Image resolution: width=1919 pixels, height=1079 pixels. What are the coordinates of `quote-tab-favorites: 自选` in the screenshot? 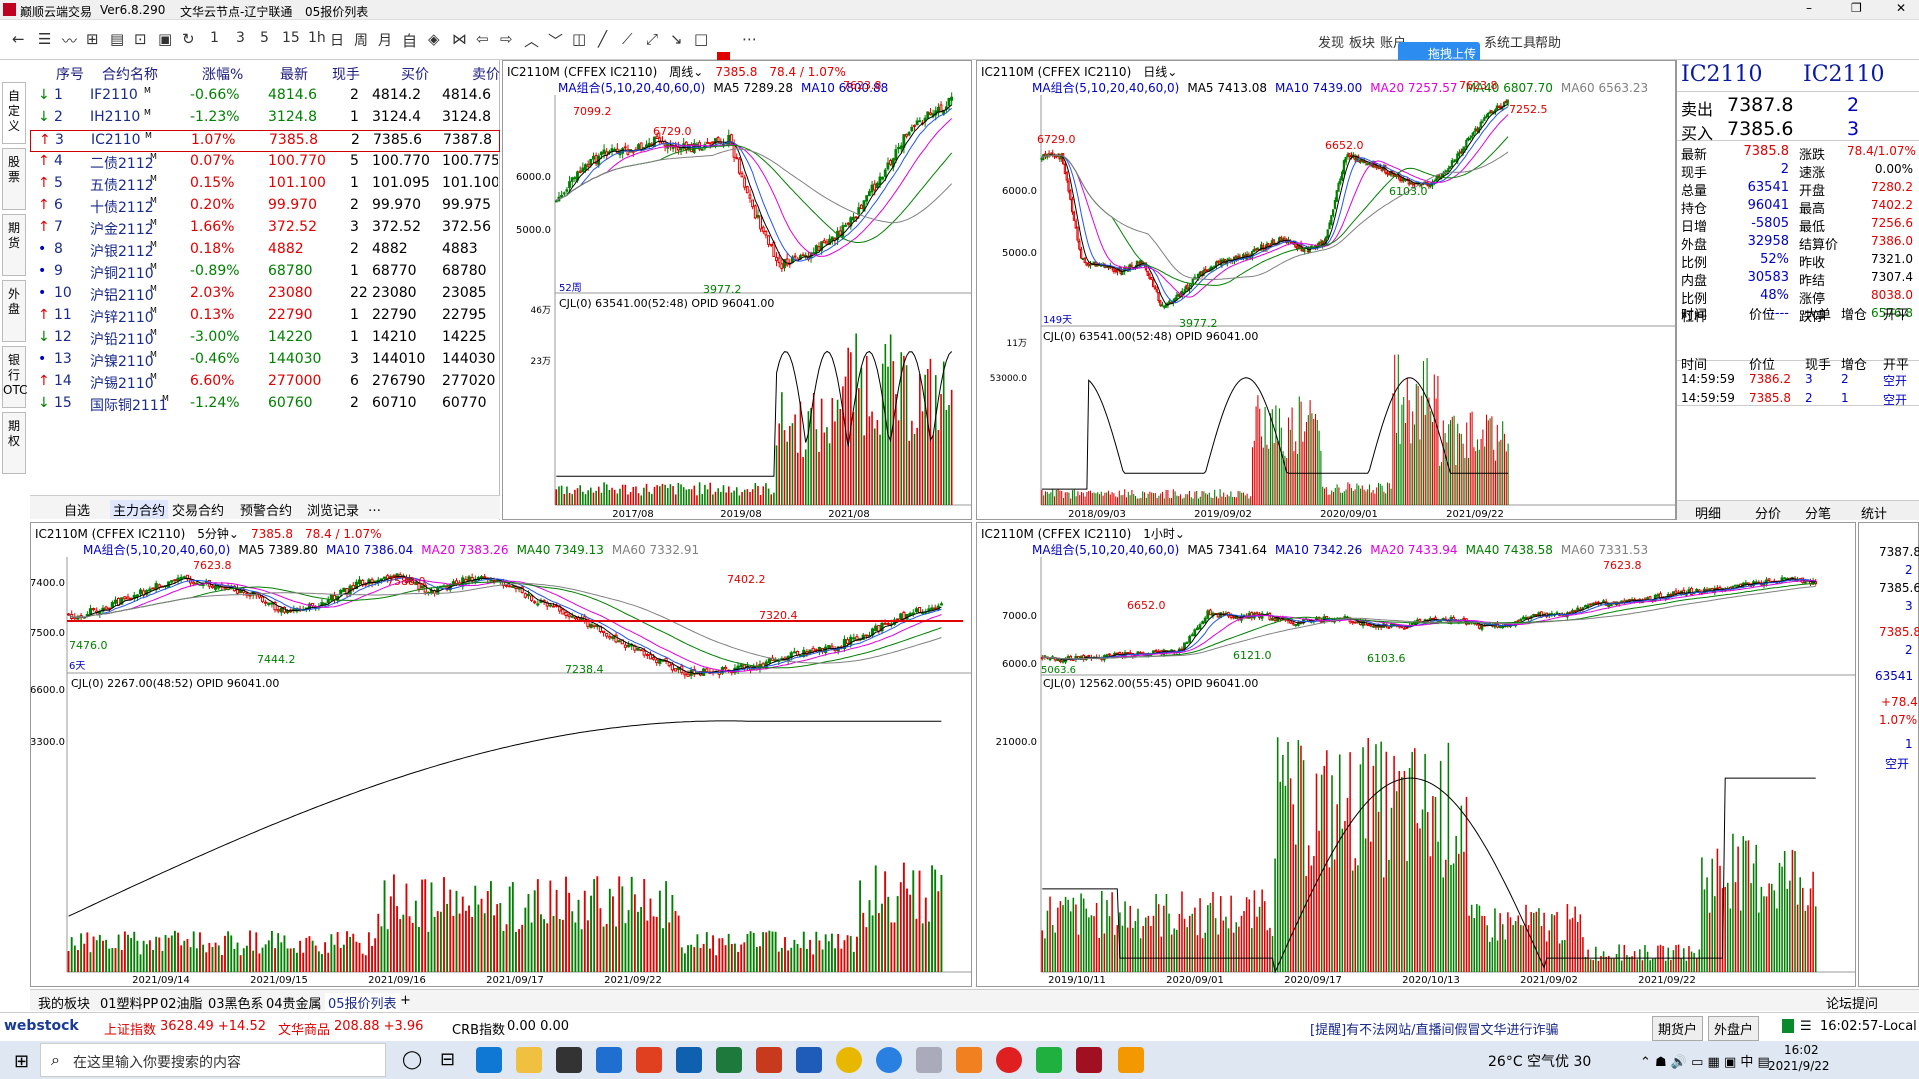 It's located at (77, 509).